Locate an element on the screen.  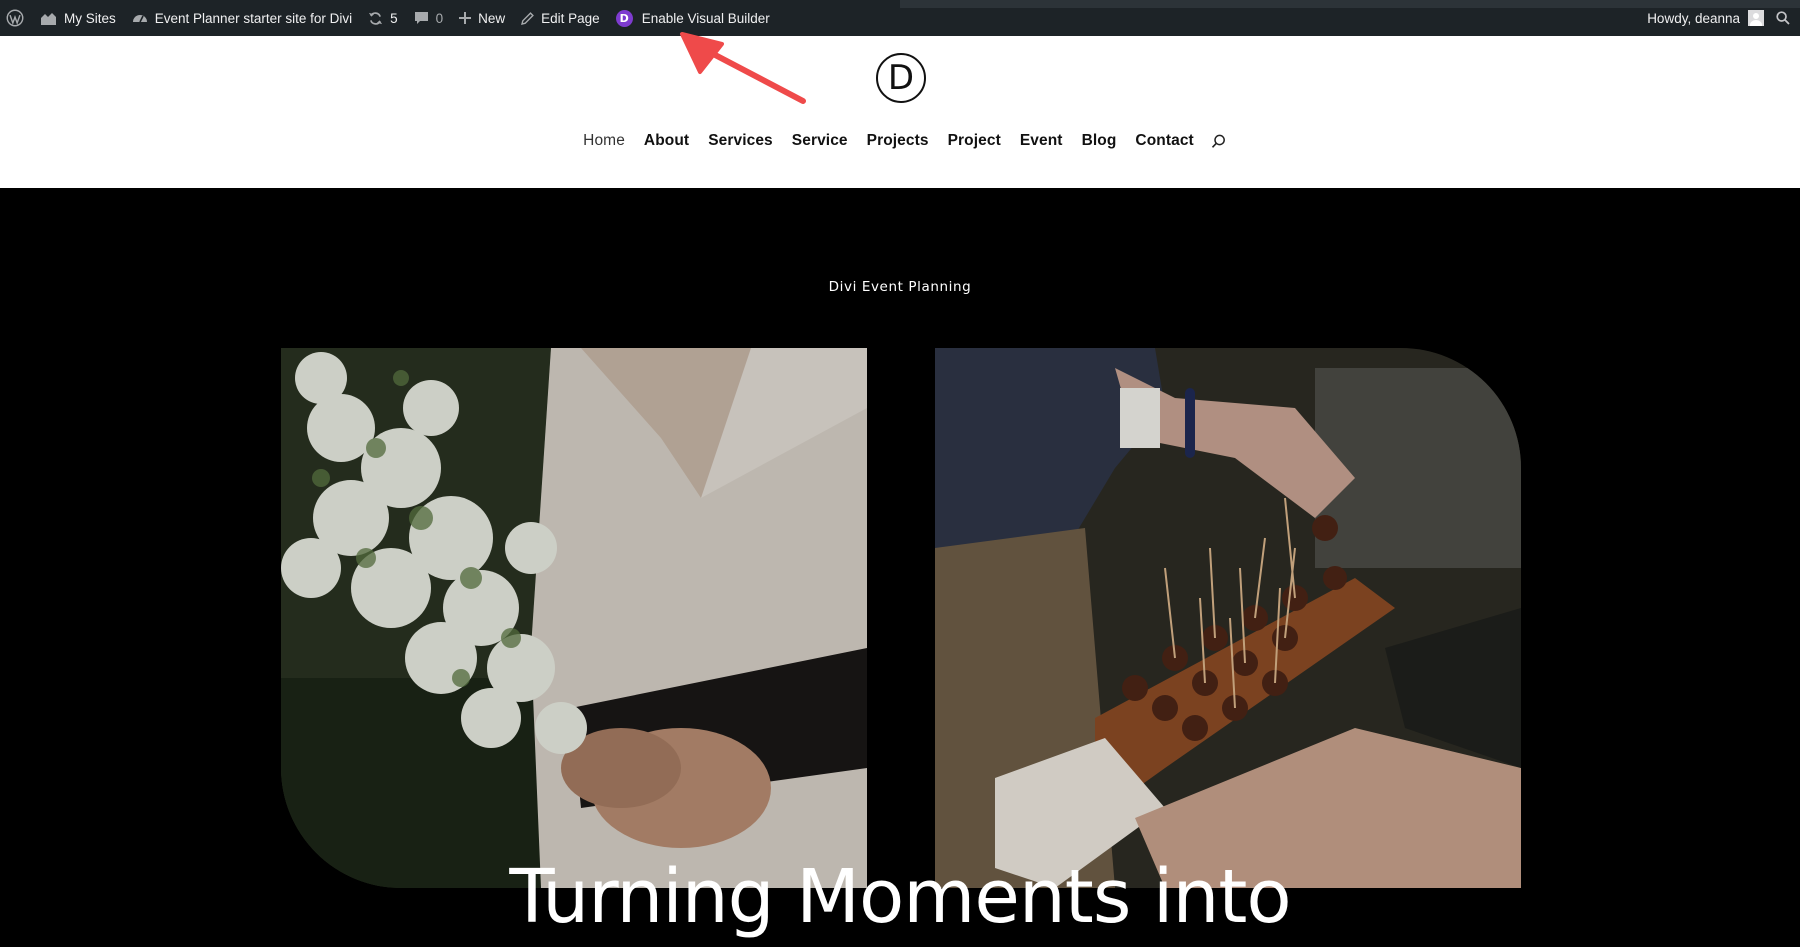
nav-item-contact: Contact is located at coordinates (1164, 141).